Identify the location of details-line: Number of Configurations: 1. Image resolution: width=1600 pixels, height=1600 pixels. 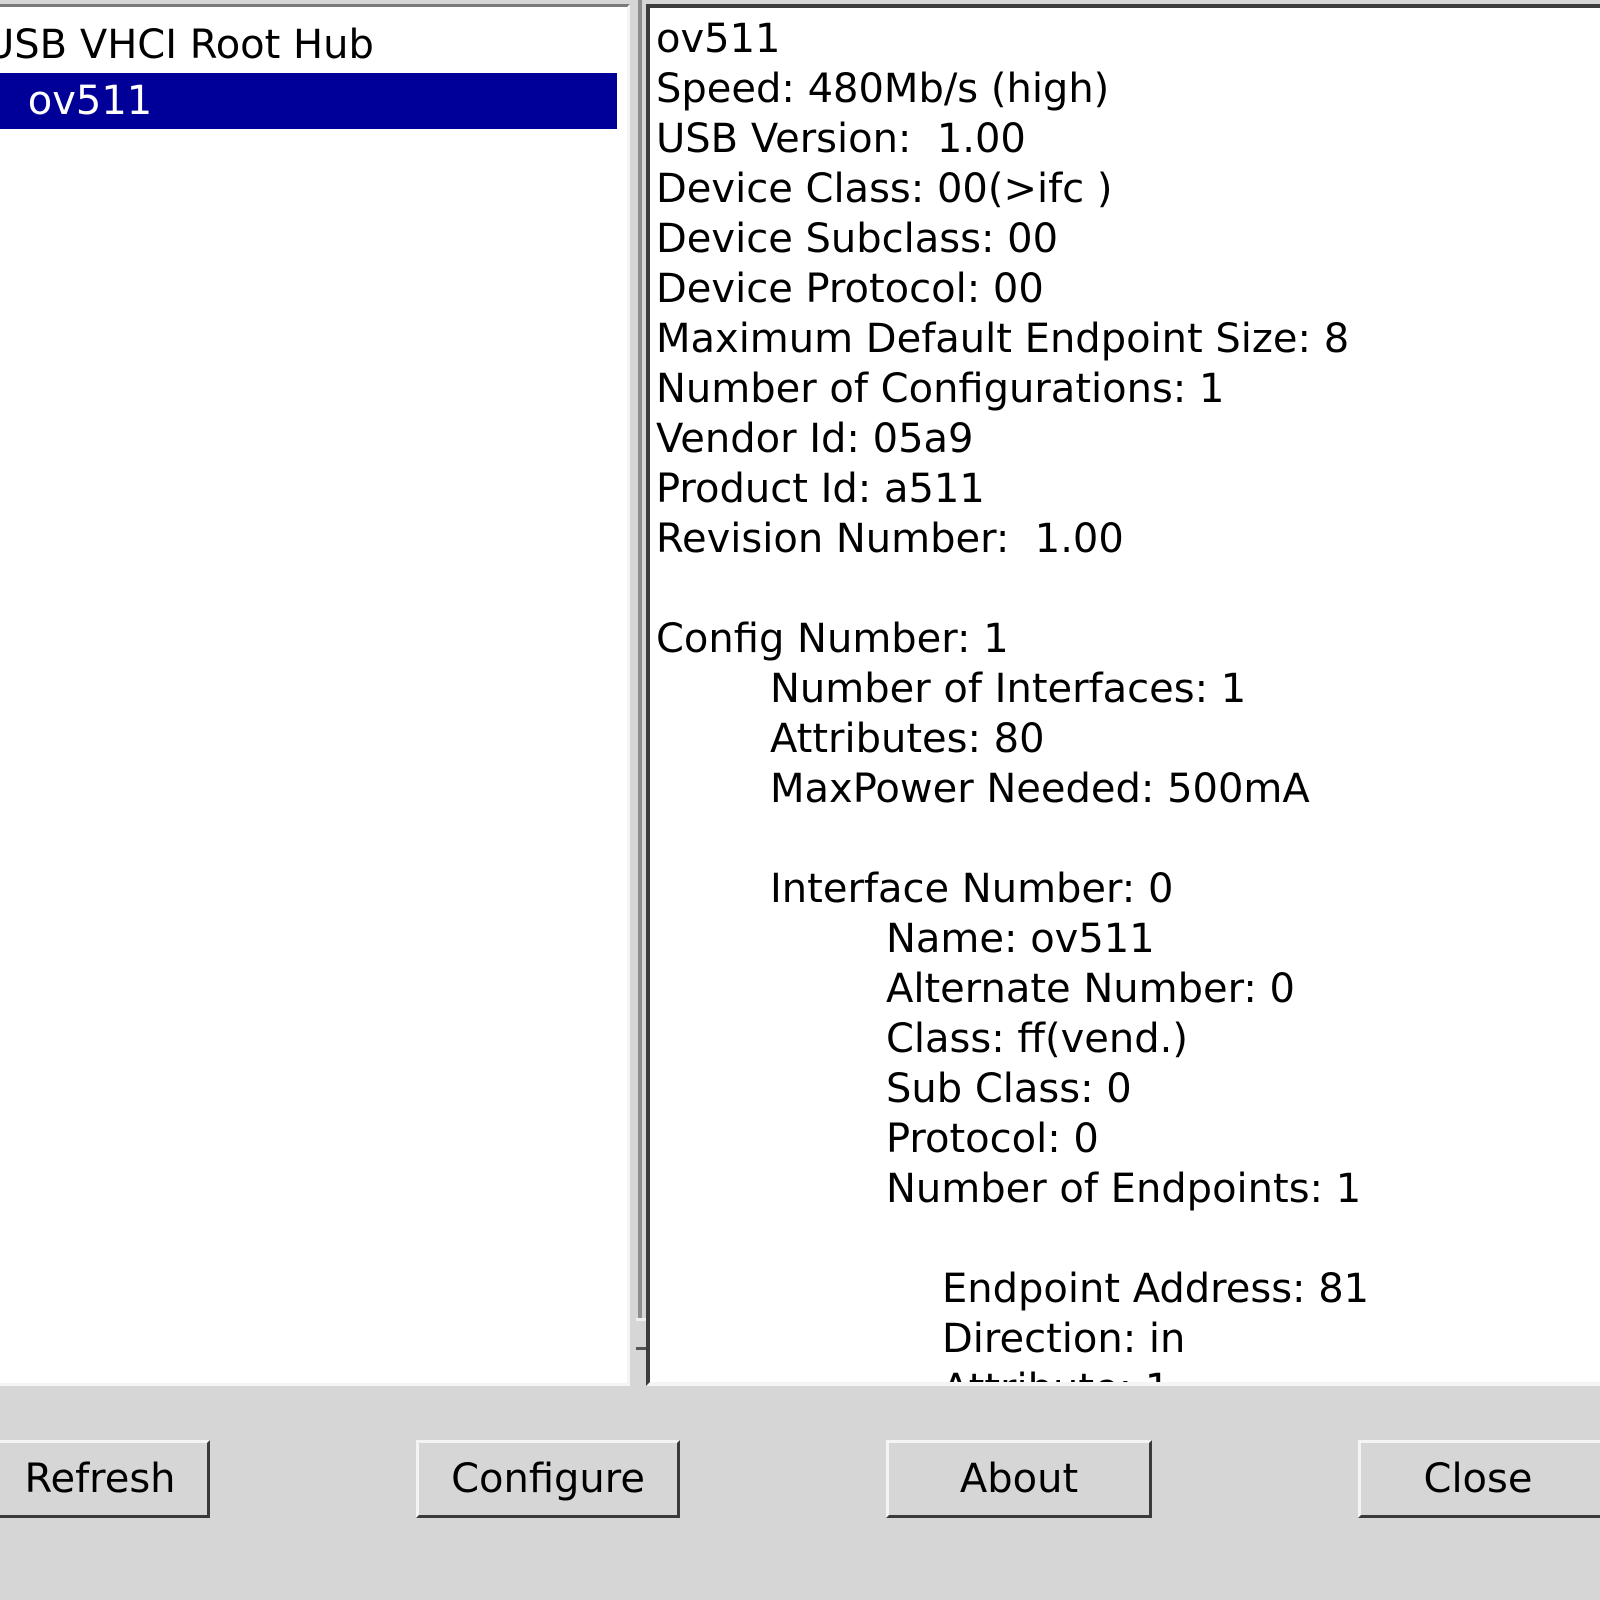
(940, 389).